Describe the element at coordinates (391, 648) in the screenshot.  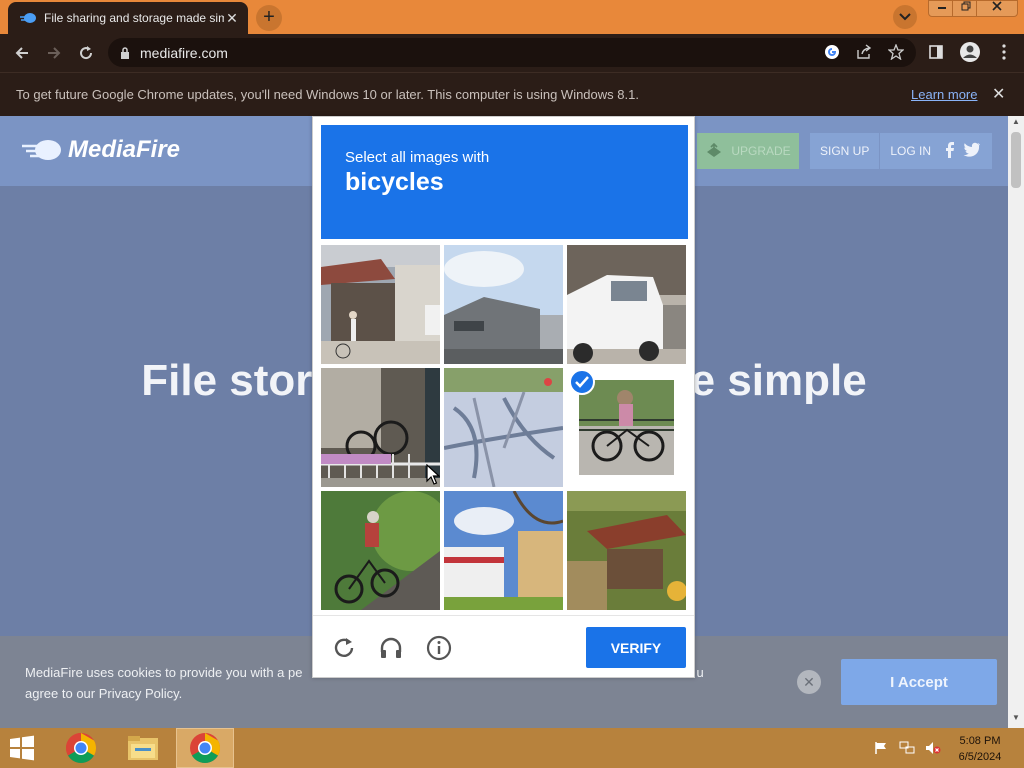
I see `headphones-icon` at that location.